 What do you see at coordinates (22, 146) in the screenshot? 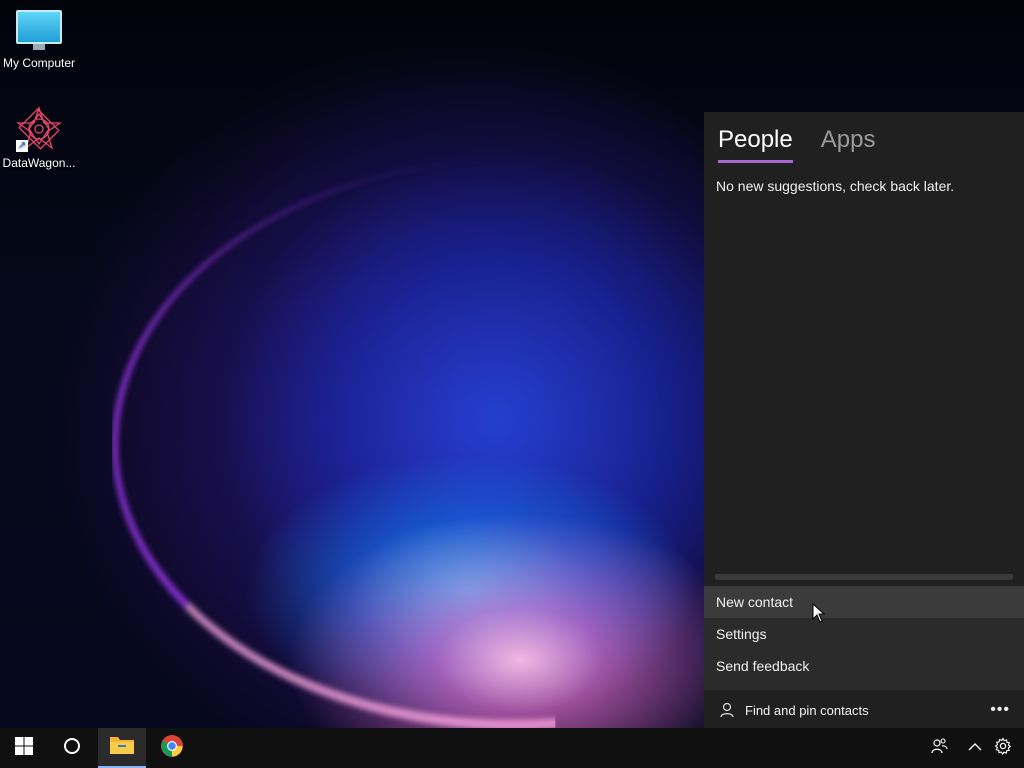
I see `shortcut-arrow-icon: ↗` at bounding box center [22, 146].